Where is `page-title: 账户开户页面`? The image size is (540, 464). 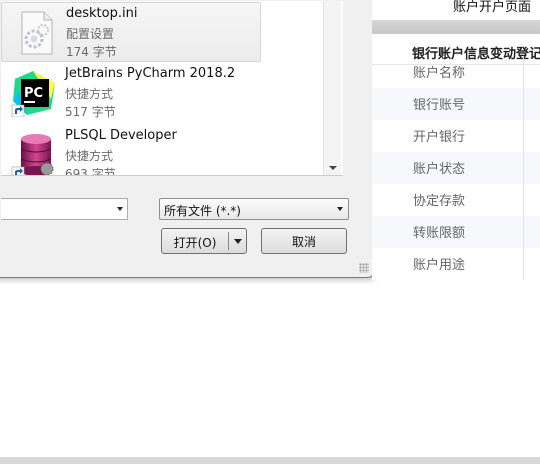
page-title: 账户开户页面 is located at coordinates (491, 7).